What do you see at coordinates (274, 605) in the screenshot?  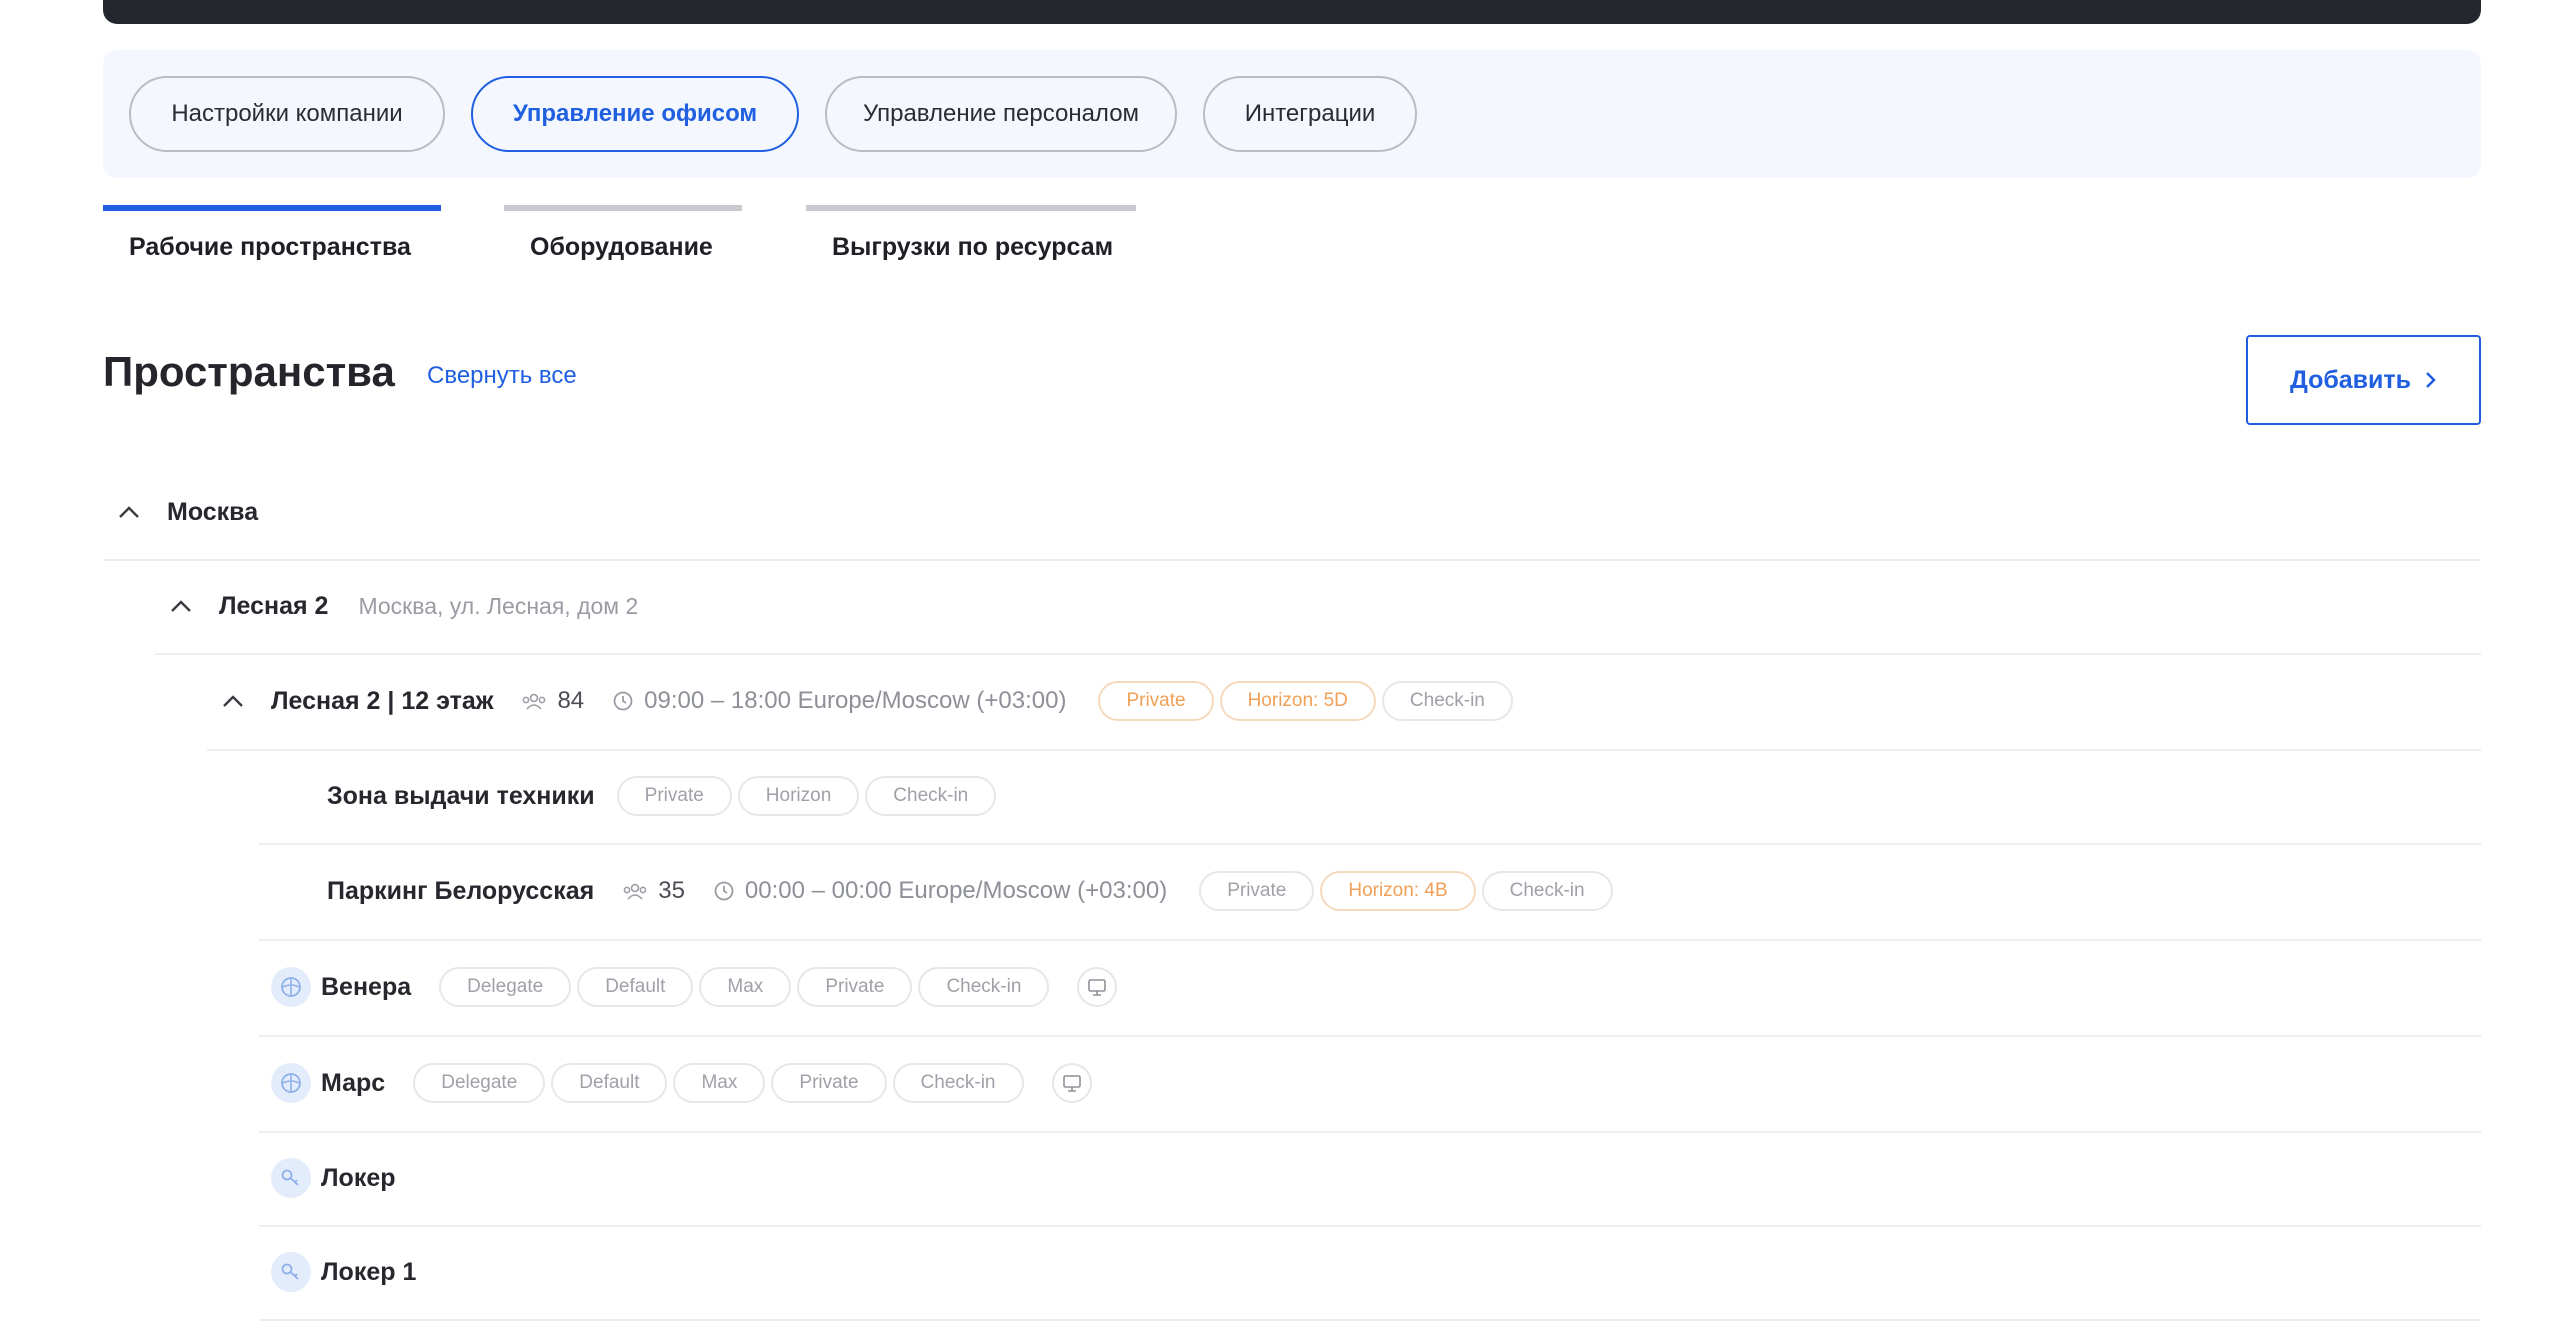 I see `building-name: Лесная 2` at bounding box center [274, 605].